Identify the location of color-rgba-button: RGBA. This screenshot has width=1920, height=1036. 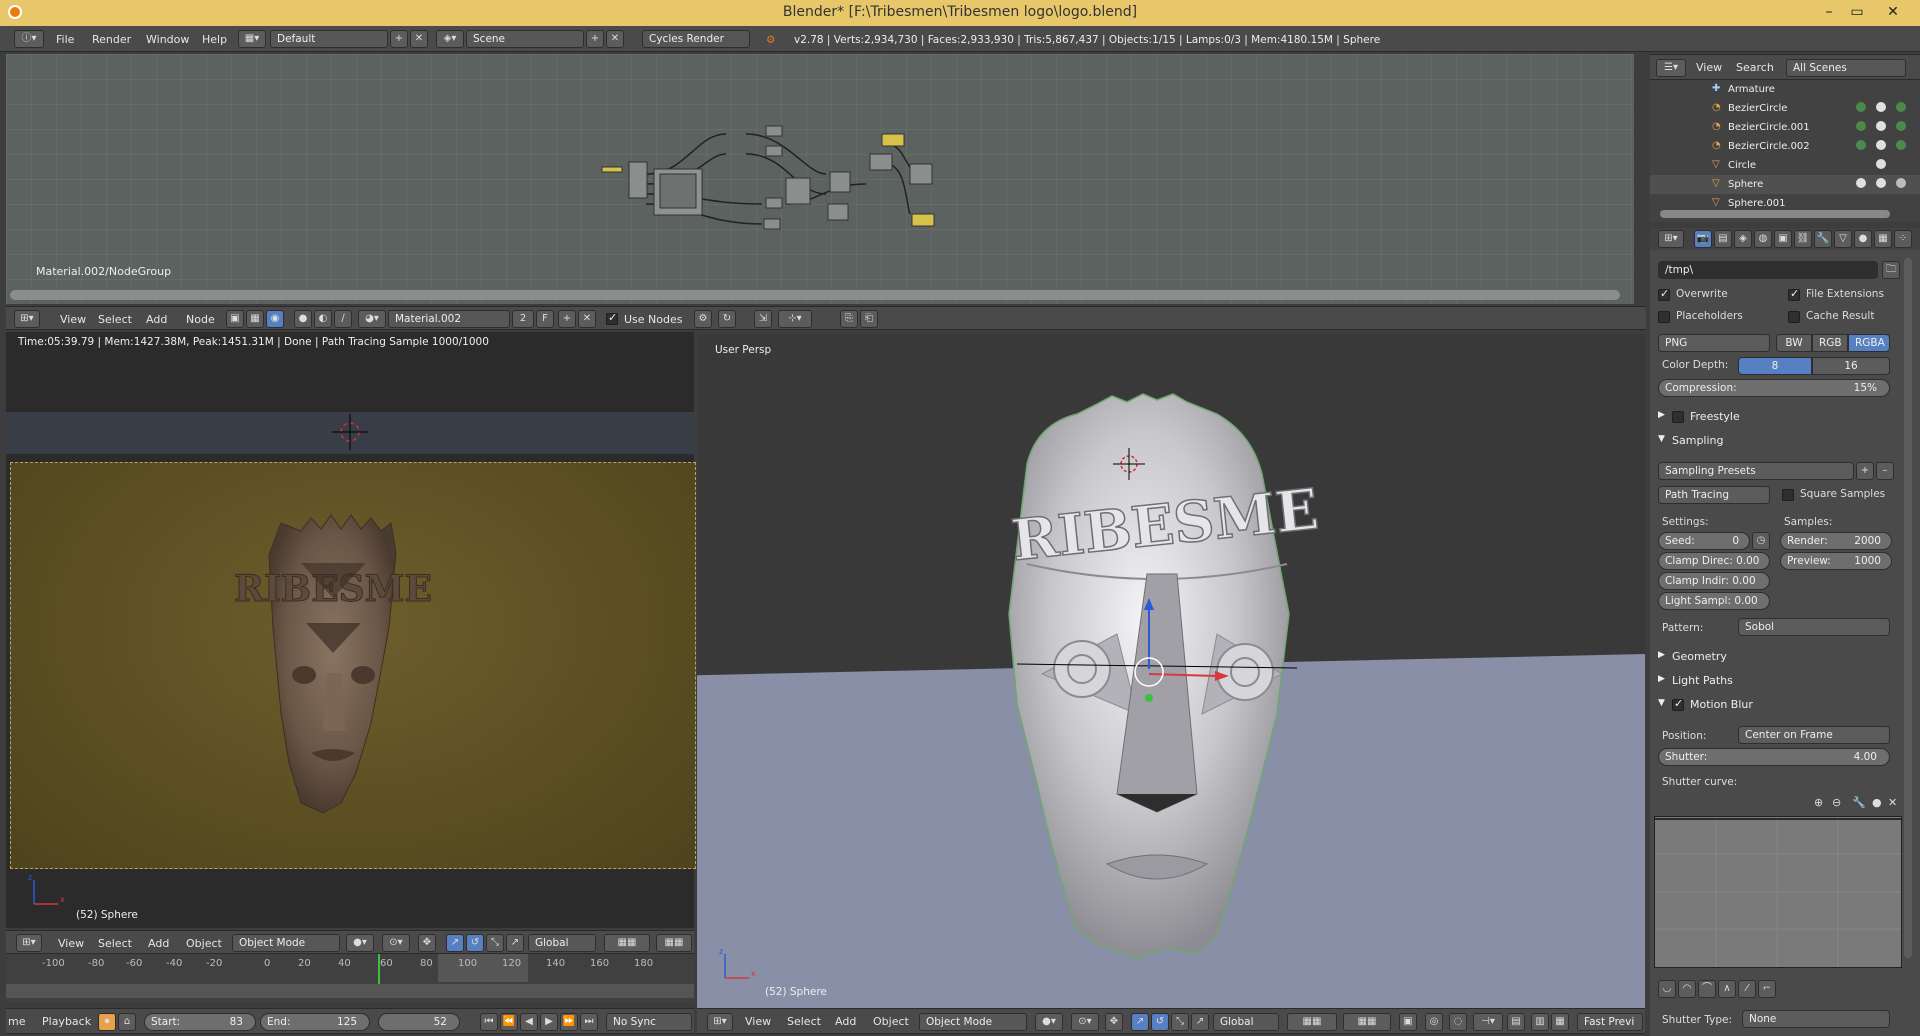
(1869, 343).